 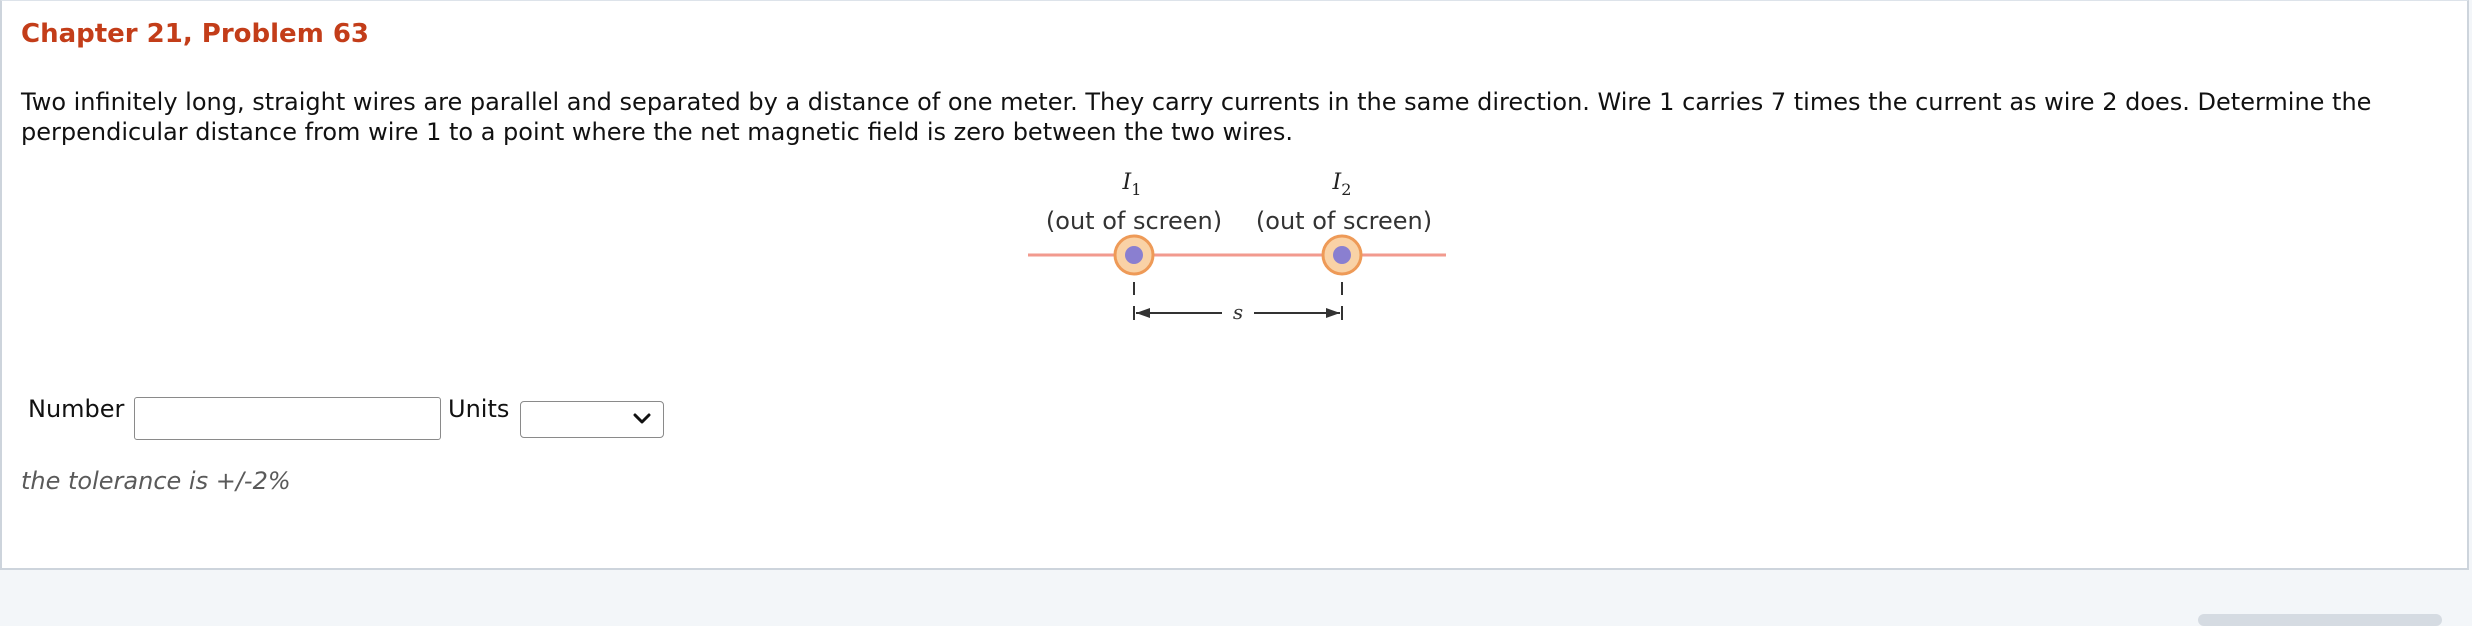 What do you see at coordinates (76, 409) in the screenshot?
I see `number-label: Number` at bounding box center [76, 409].